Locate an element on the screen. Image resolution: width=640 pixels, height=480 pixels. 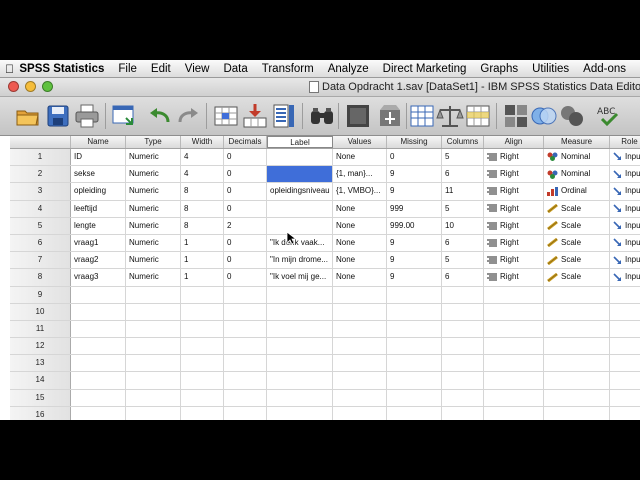
variables-icon is located at coordinates (284, 116).